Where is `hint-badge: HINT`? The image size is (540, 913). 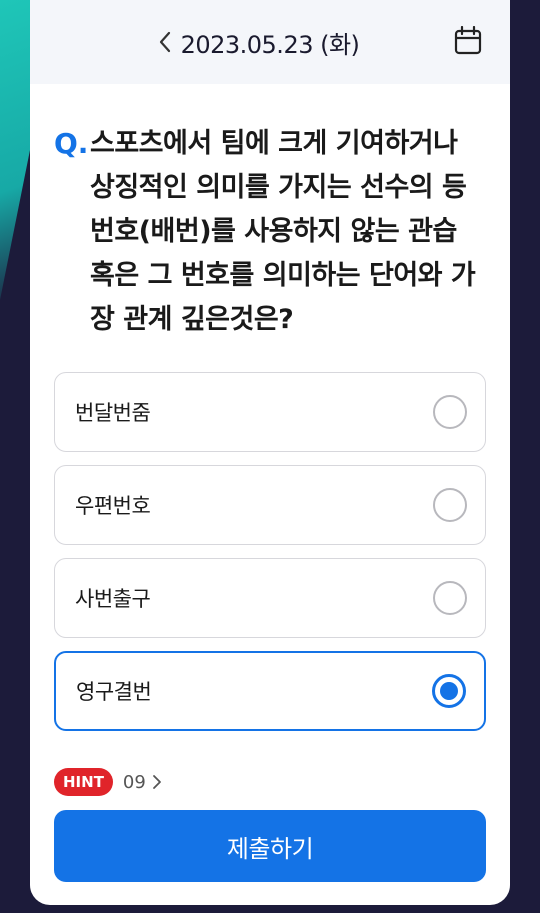 hint-badge: HINT is located at coordinates (83, 782).